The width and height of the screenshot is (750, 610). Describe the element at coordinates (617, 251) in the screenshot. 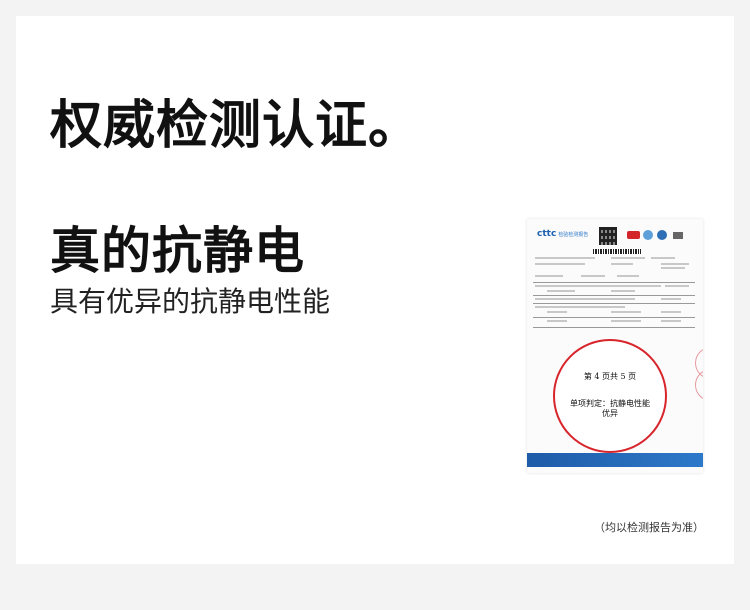

I see `barcode-icon` at that location.